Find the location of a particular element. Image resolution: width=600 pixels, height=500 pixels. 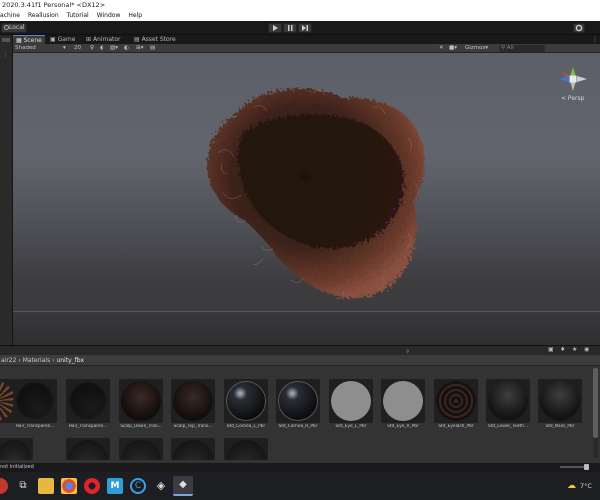

scene-search-input: ⚲ All is located at coordinates (522, 48).